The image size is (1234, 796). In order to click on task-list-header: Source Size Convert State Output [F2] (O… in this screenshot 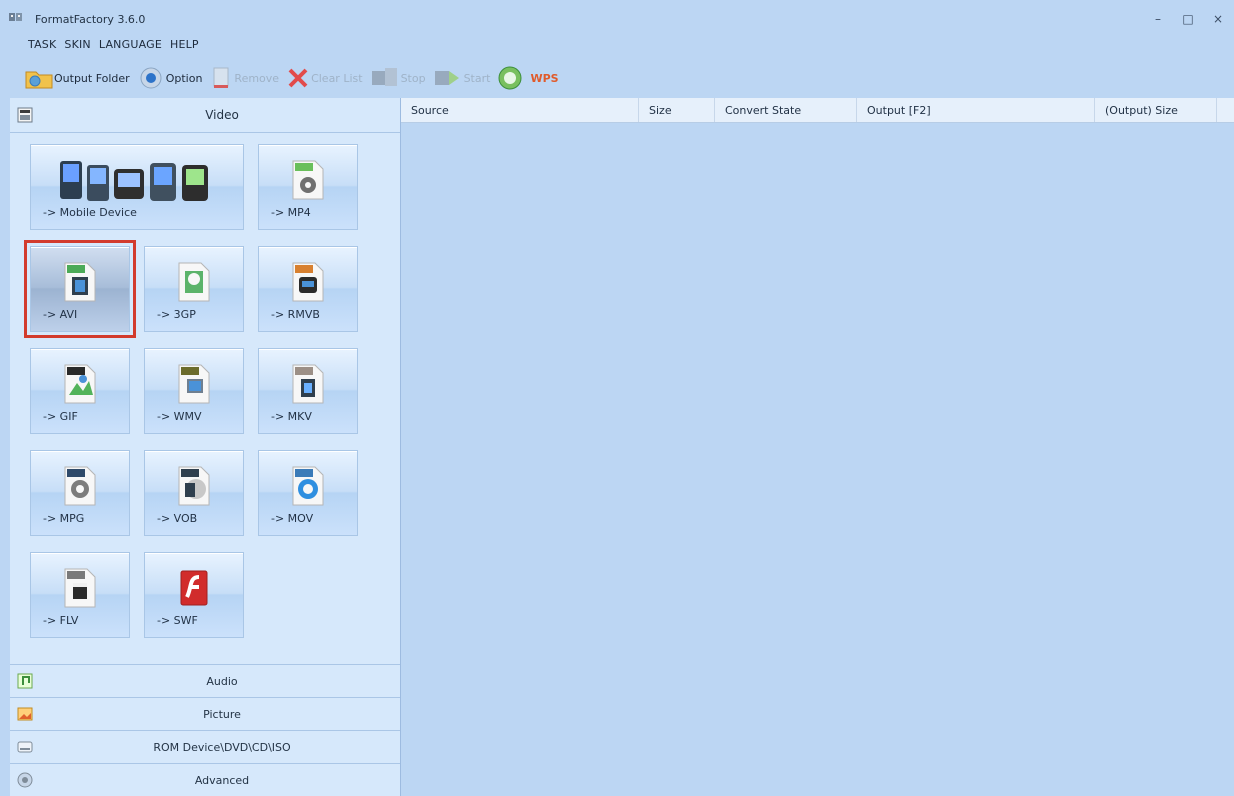, I will do `click(817, 110)`.